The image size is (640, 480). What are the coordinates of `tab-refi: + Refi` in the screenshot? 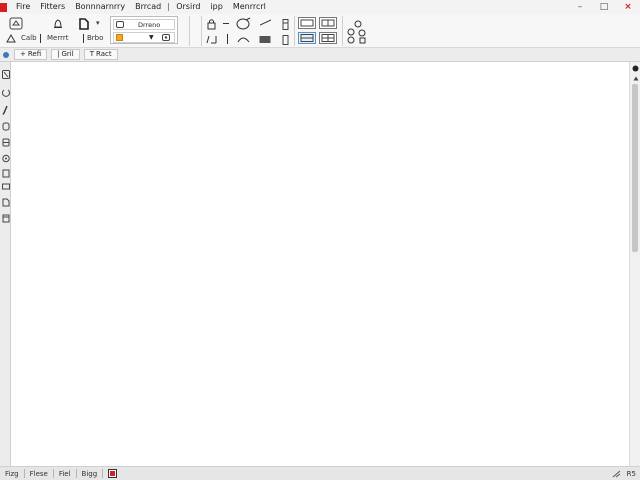 It's located at (31, 54).